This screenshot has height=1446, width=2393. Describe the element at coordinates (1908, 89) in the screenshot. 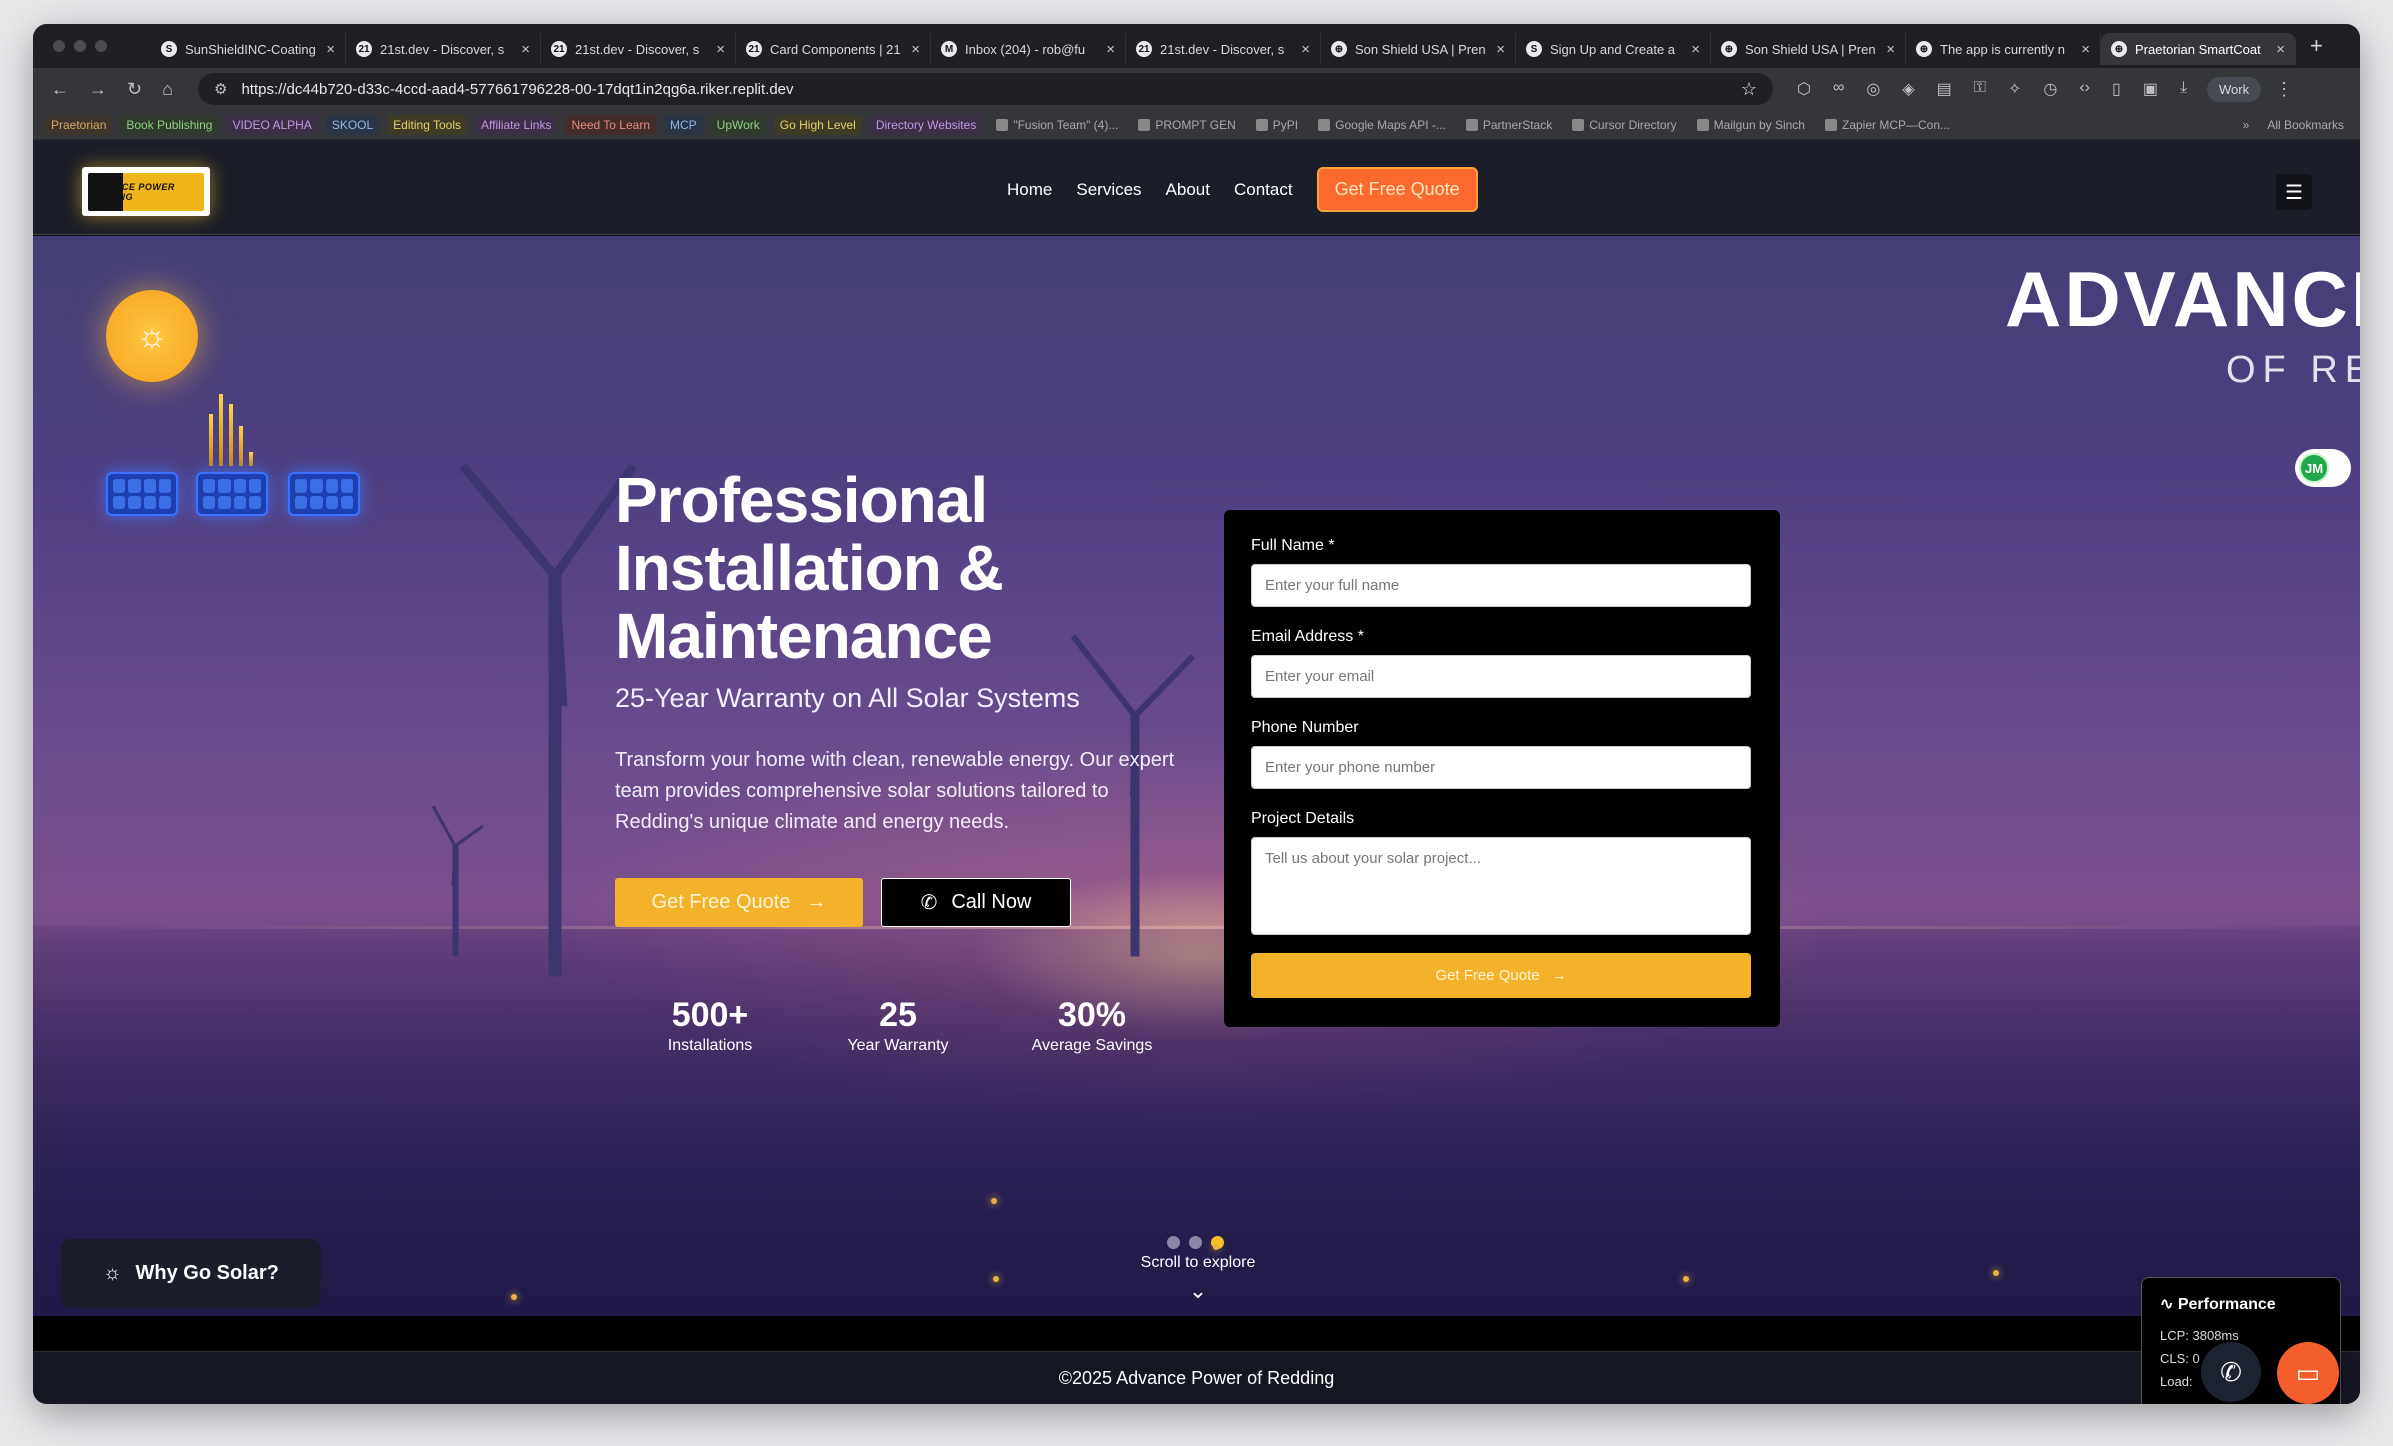

I see `incognito-icon: ◈` at that location.